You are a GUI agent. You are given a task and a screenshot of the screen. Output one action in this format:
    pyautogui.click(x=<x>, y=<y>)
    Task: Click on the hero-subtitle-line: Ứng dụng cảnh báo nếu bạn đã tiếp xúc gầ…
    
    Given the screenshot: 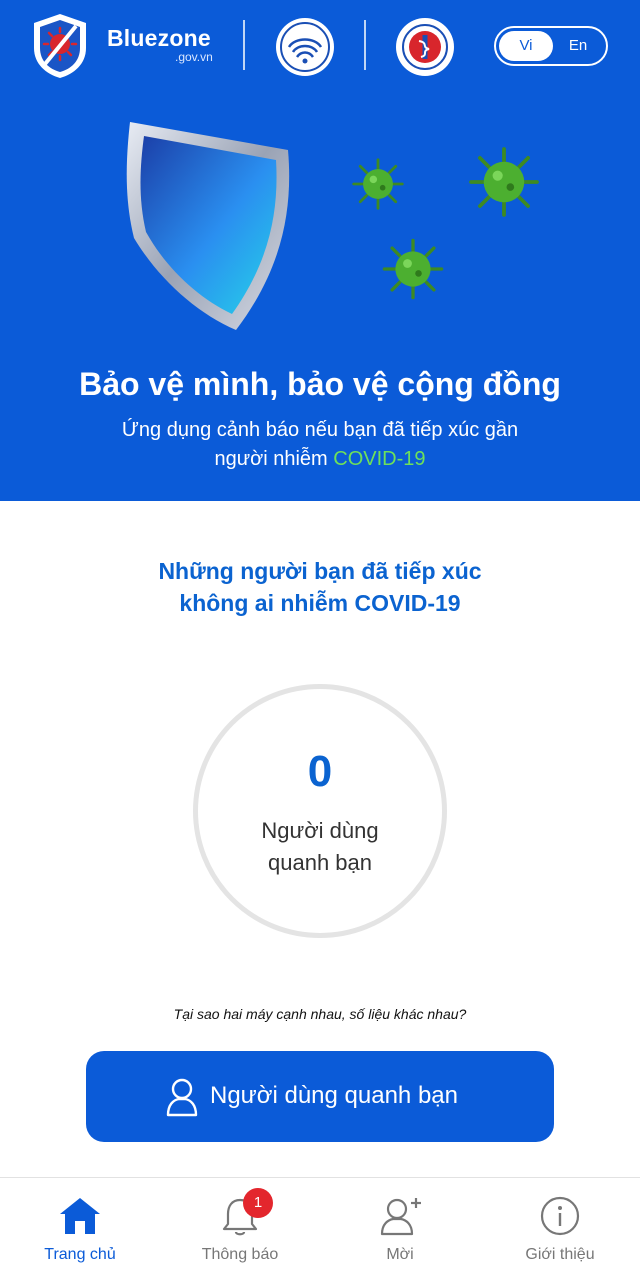 What is the action you would take?
    pyautogui.click(x=320, y=430)
    